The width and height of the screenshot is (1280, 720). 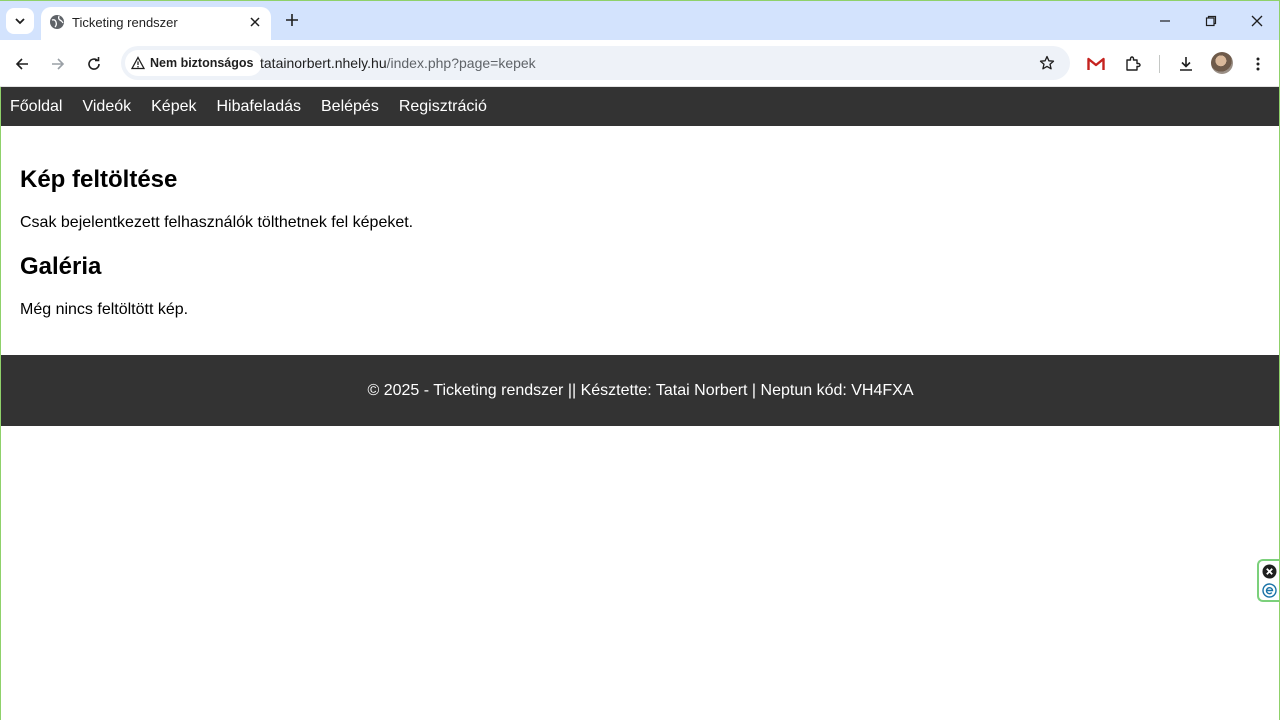 I want to click on menu-icon, so click(x=1258, y=64).